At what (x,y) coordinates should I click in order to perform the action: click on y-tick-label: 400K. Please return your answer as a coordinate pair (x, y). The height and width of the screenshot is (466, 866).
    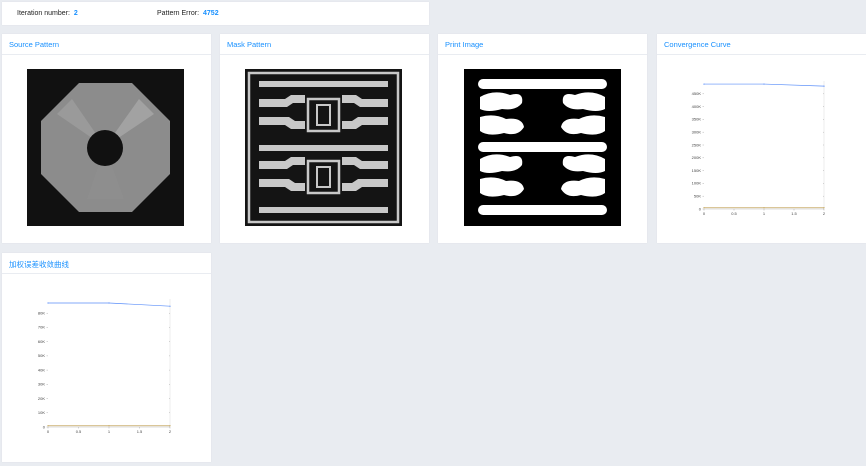
    Looking at the image, I should click on (697, 106).